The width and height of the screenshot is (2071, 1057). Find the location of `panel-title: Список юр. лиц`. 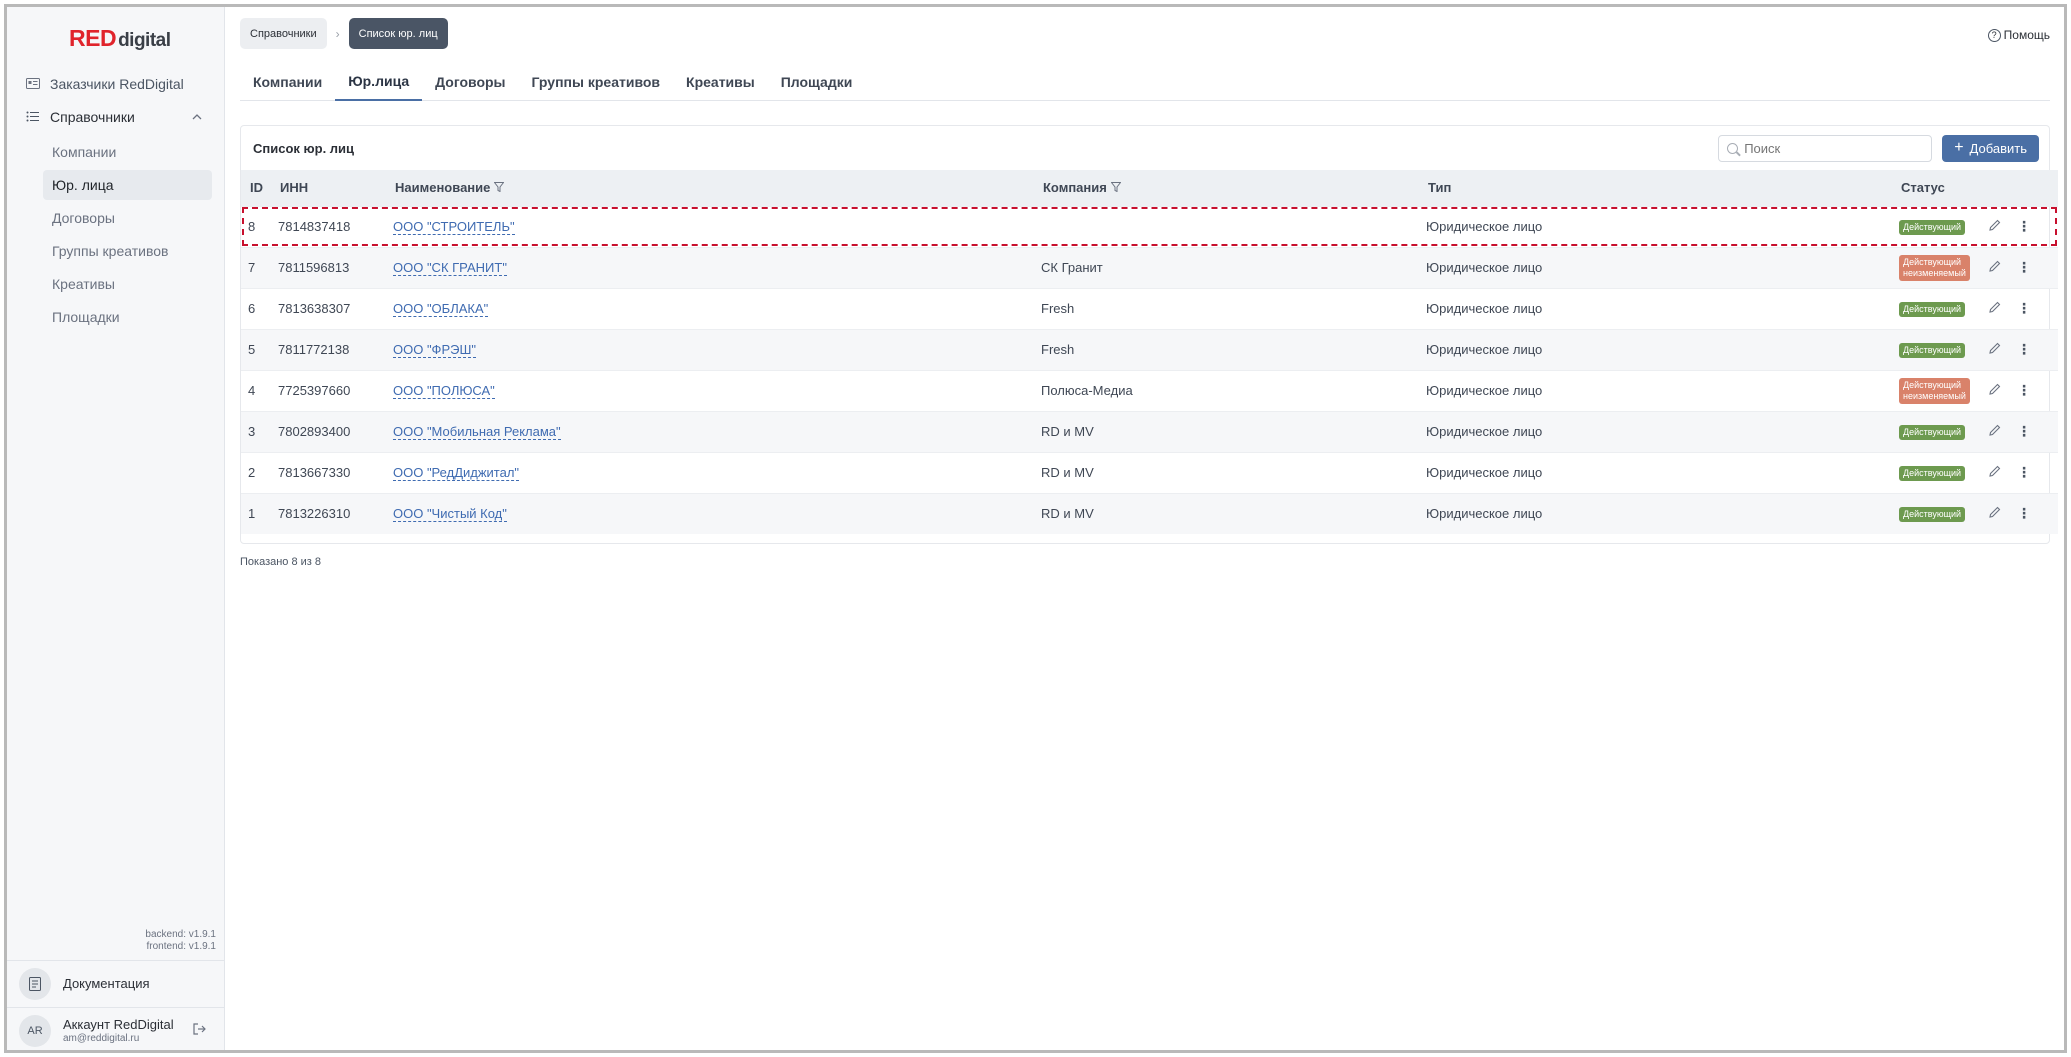

panel-title: Список юр. лиц is located at coordinates (304, 148).